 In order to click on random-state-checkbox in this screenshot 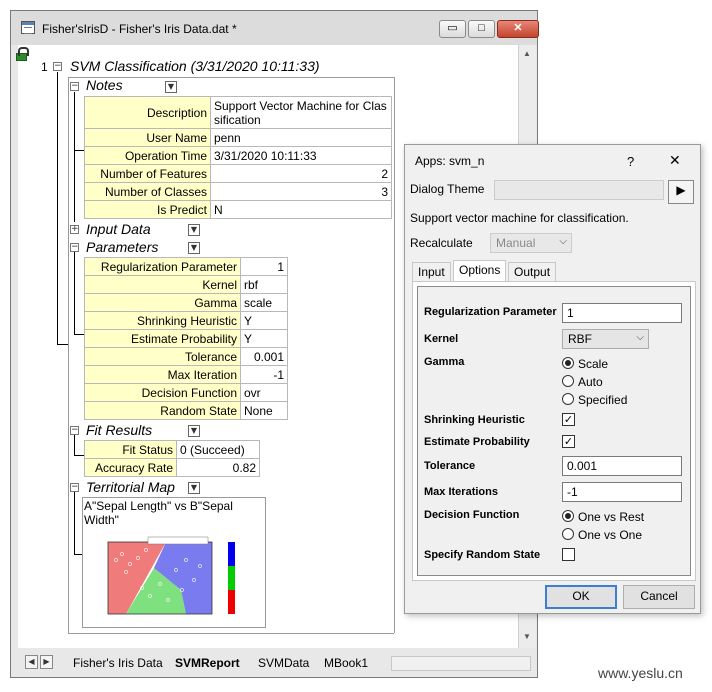, I will do `click(568, 554)`.